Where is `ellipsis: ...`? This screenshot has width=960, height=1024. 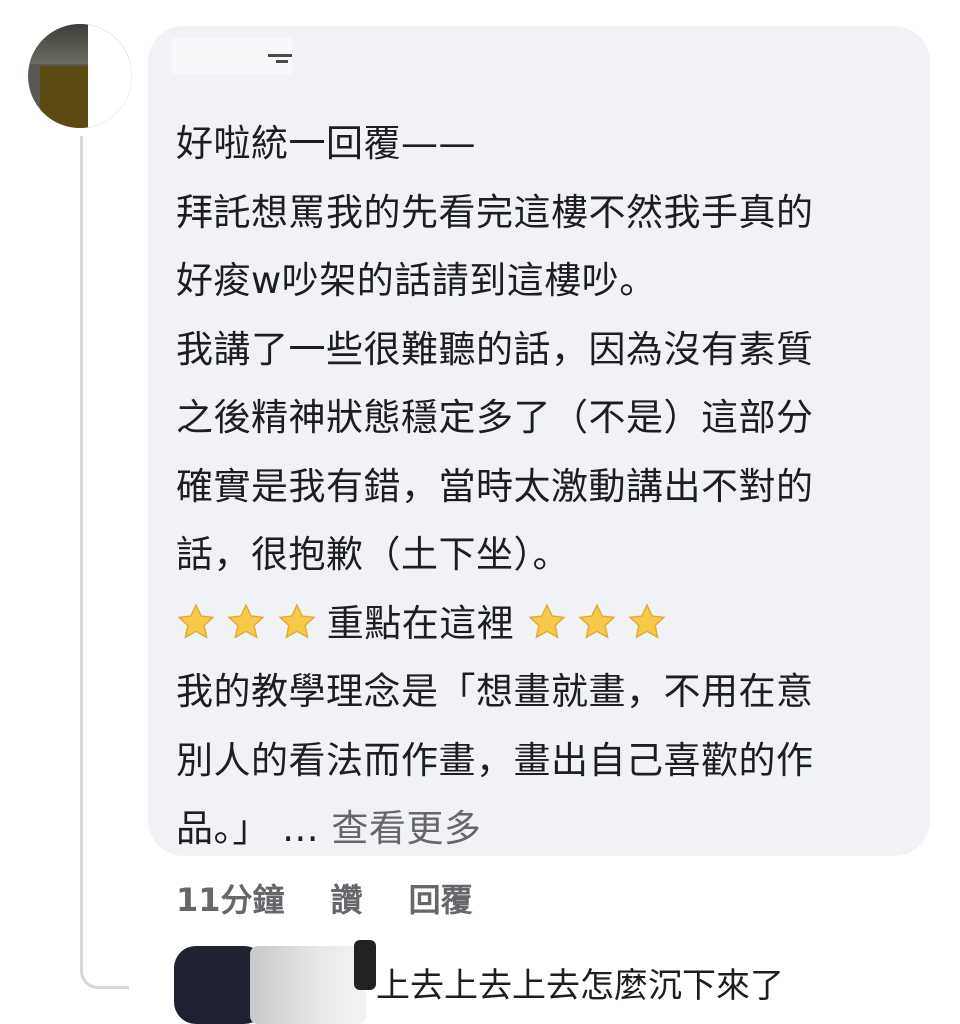 ellipsis: ... is located at coordinates (301, 828).